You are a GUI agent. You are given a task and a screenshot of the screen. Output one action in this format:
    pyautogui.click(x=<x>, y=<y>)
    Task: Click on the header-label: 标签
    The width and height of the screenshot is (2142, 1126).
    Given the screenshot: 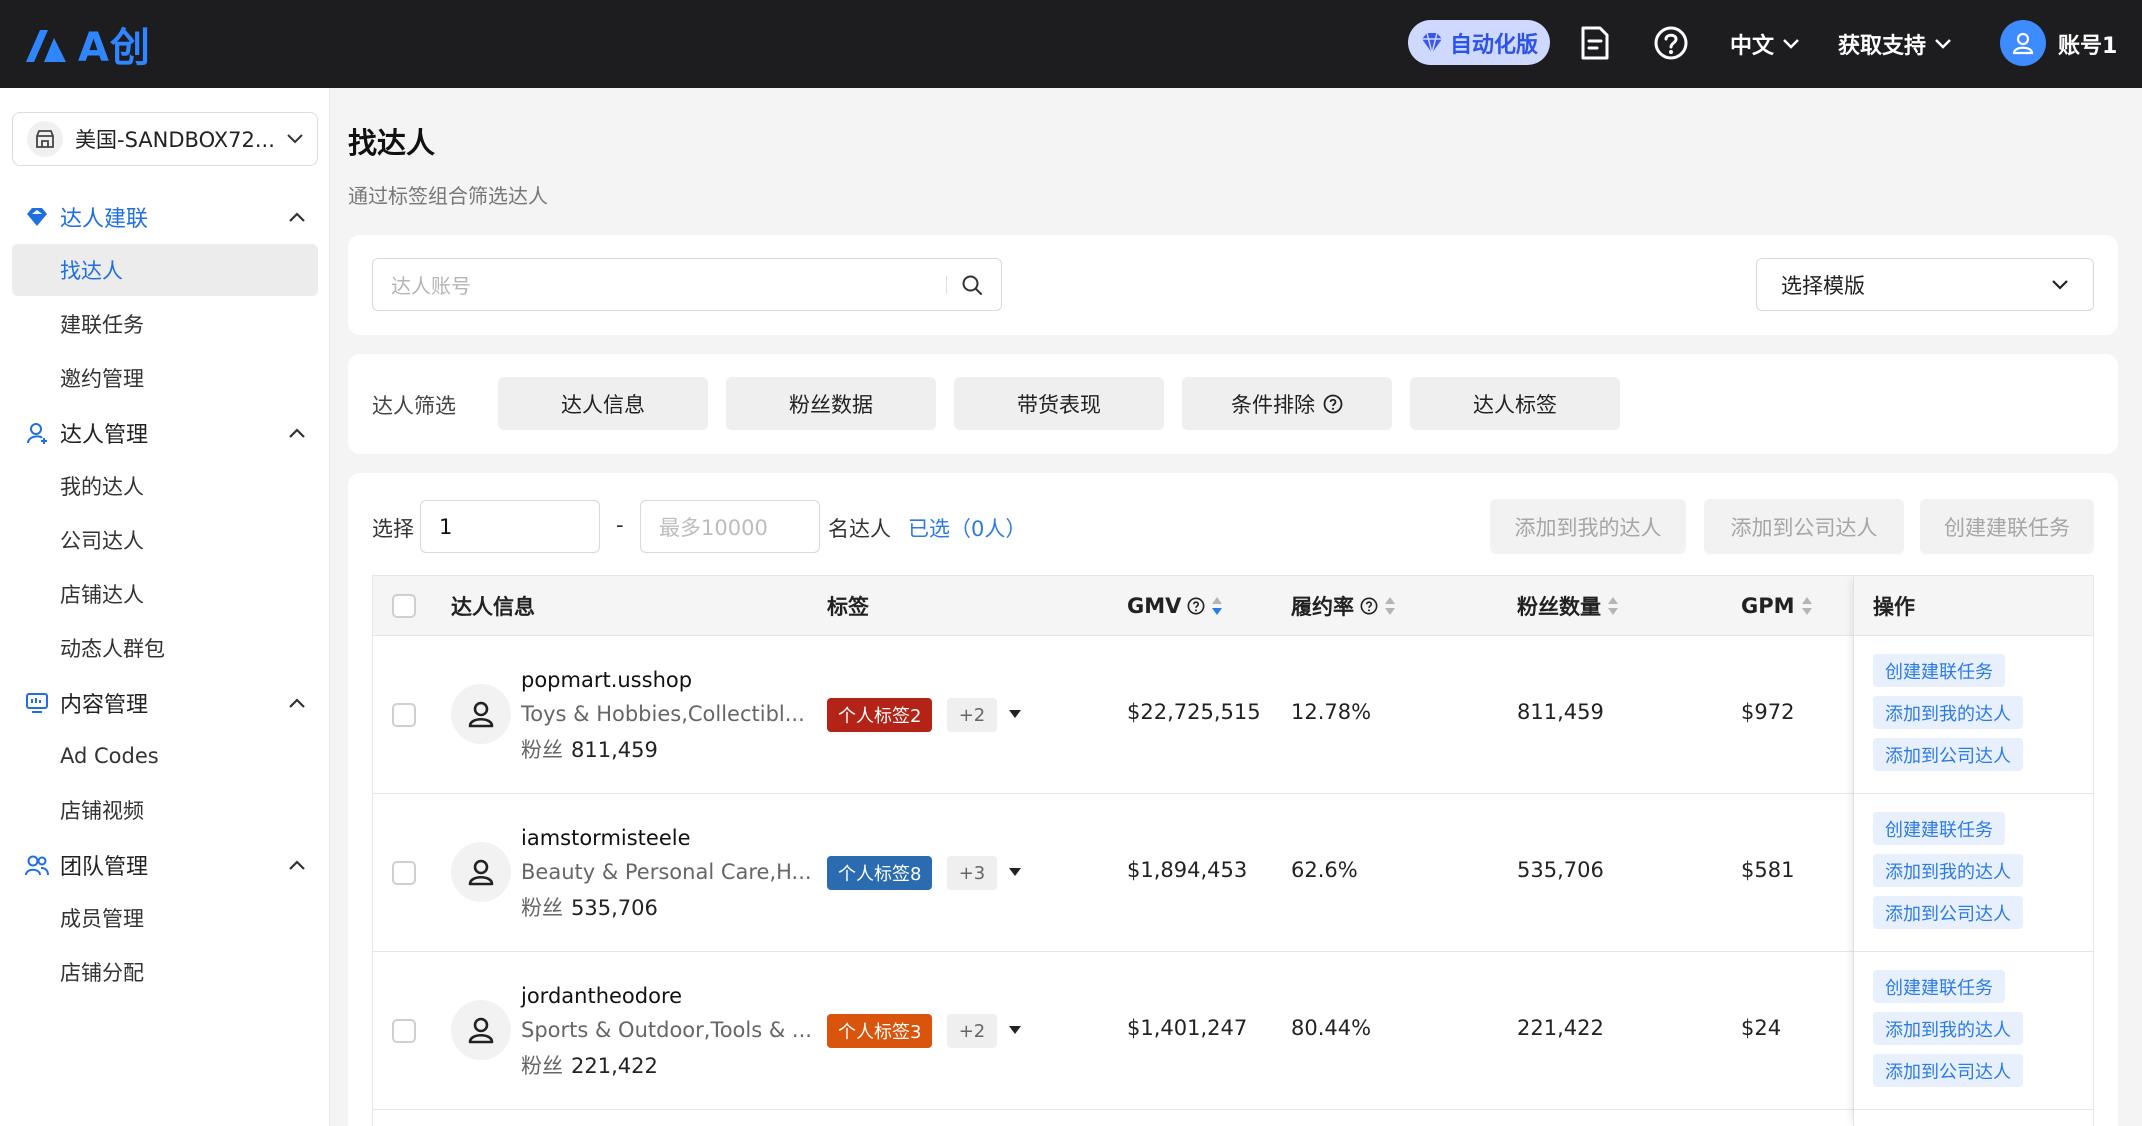 What is the action you would take?
    pyautogui.click(x=848, y=607)
    